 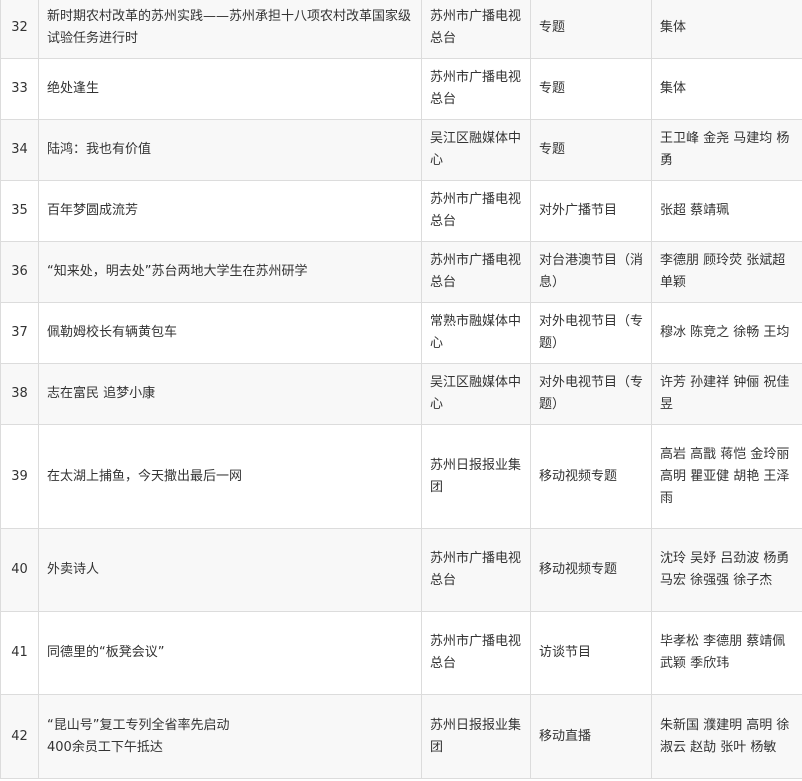 I want to click on row-number: 37, so click(x=19, y=333).